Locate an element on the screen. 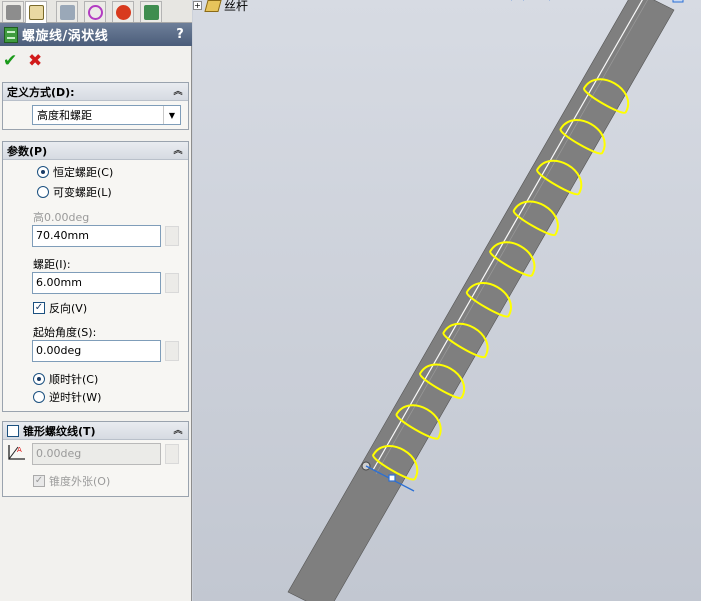 The image size is (701, 601). svg-text: A is located at coordinates (19, 450).